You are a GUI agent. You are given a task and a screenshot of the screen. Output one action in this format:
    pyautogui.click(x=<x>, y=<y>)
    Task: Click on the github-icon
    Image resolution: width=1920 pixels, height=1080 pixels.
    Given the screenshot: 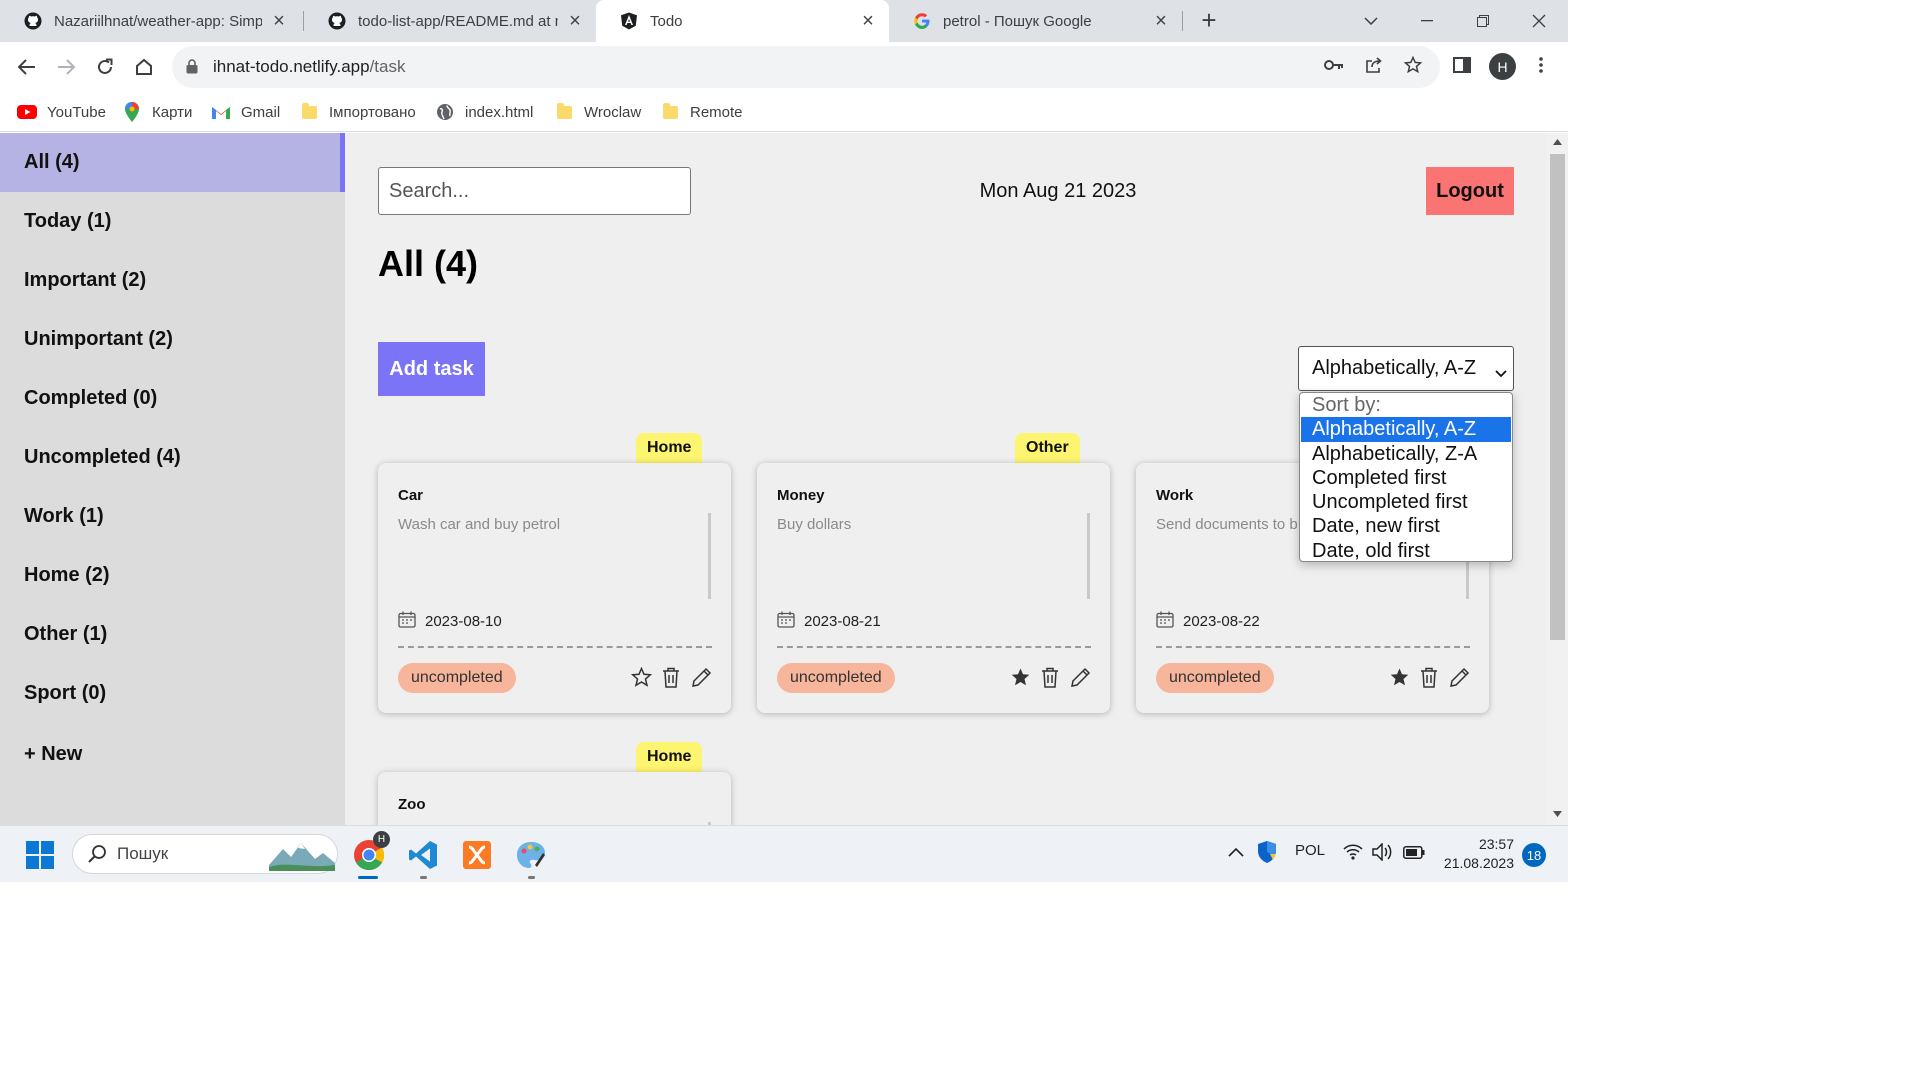 What is the action you would take?
    pyautogui.click(x=33, y=21)
    